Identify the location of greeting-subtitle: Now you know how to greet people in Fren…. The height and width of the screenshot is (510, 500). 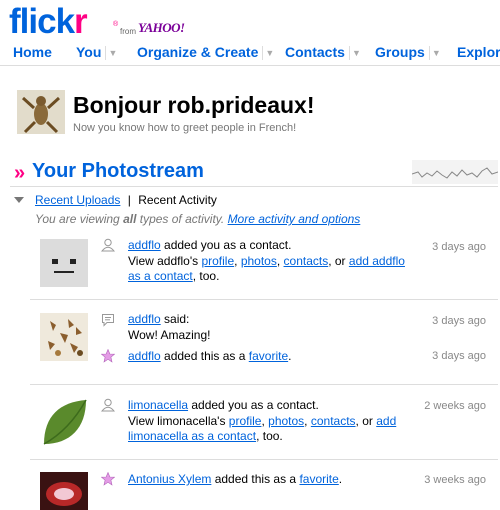
(185, 128).